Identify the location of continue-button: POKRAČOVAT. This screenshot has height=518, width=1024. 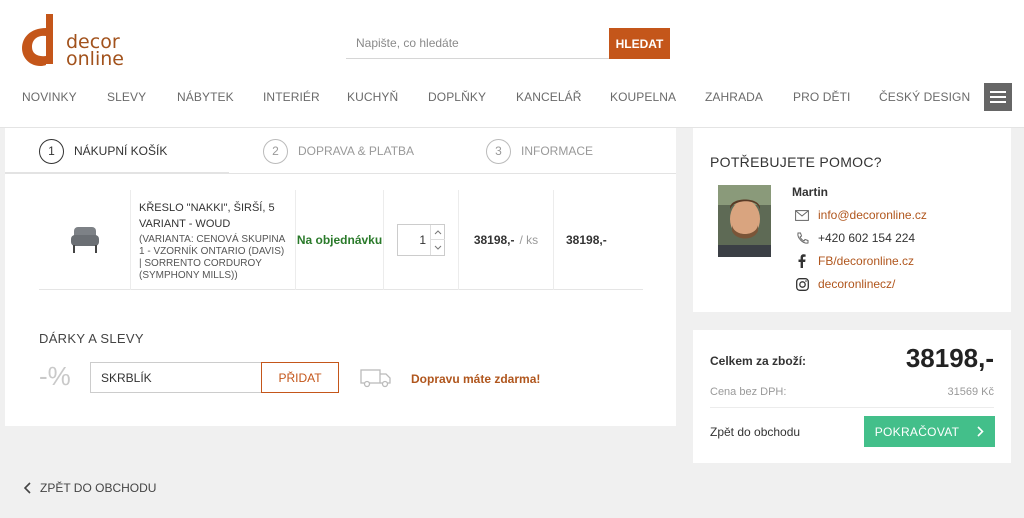
(929, 431).